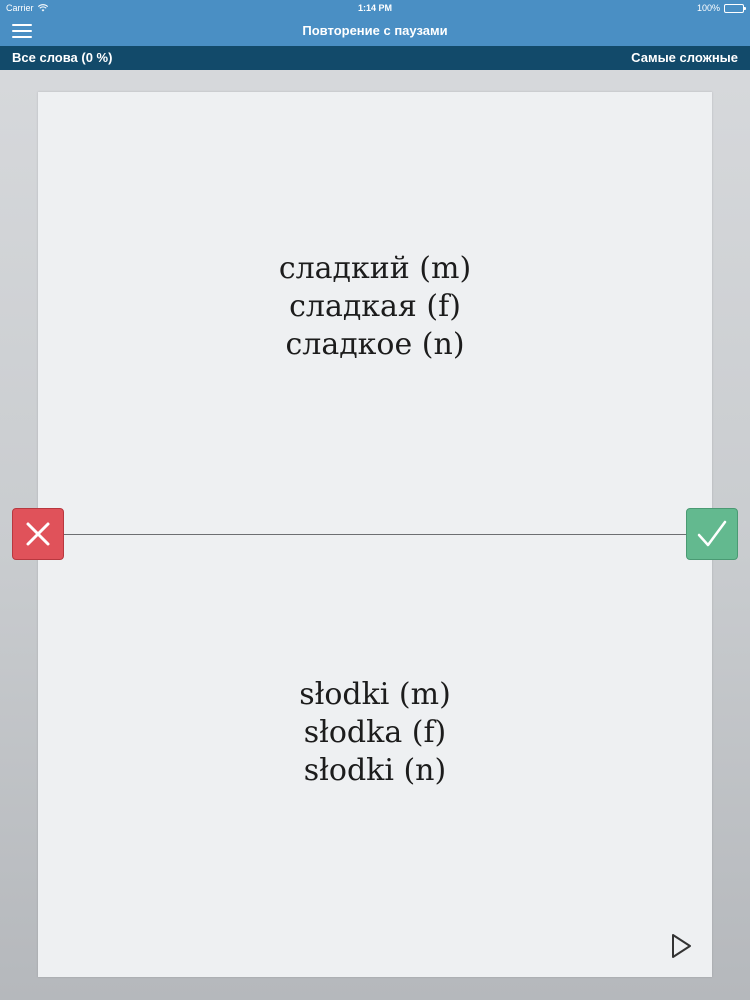  I want to click on nav-bar: Повторение с паузами, so click(375, 31).